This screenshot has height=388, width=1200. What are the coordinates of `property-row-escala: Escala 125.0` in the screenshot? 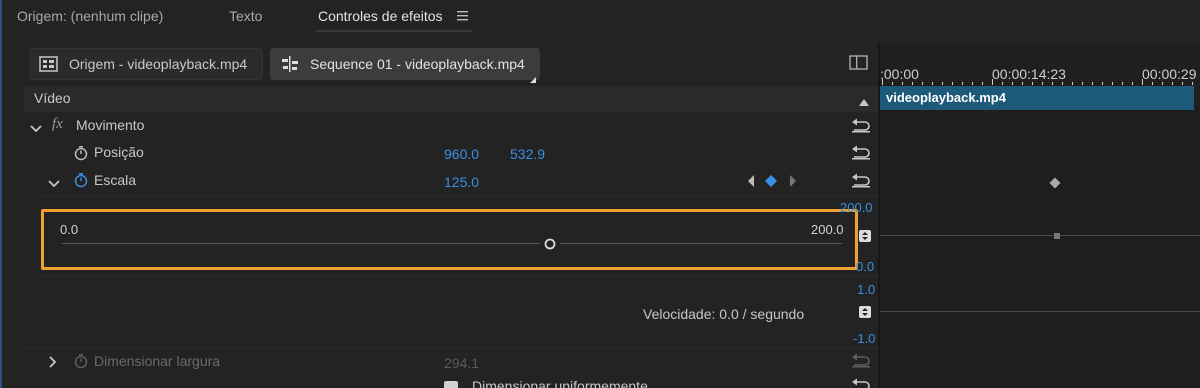 It's located at (451, 181).